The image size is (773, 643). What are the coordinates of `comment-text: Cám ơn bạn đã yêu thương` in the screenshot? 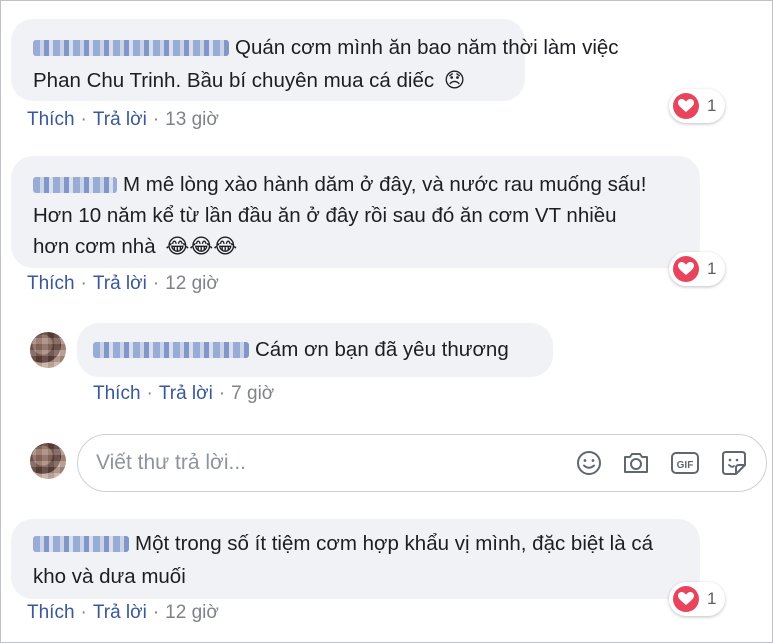 It's located at (382, 349).